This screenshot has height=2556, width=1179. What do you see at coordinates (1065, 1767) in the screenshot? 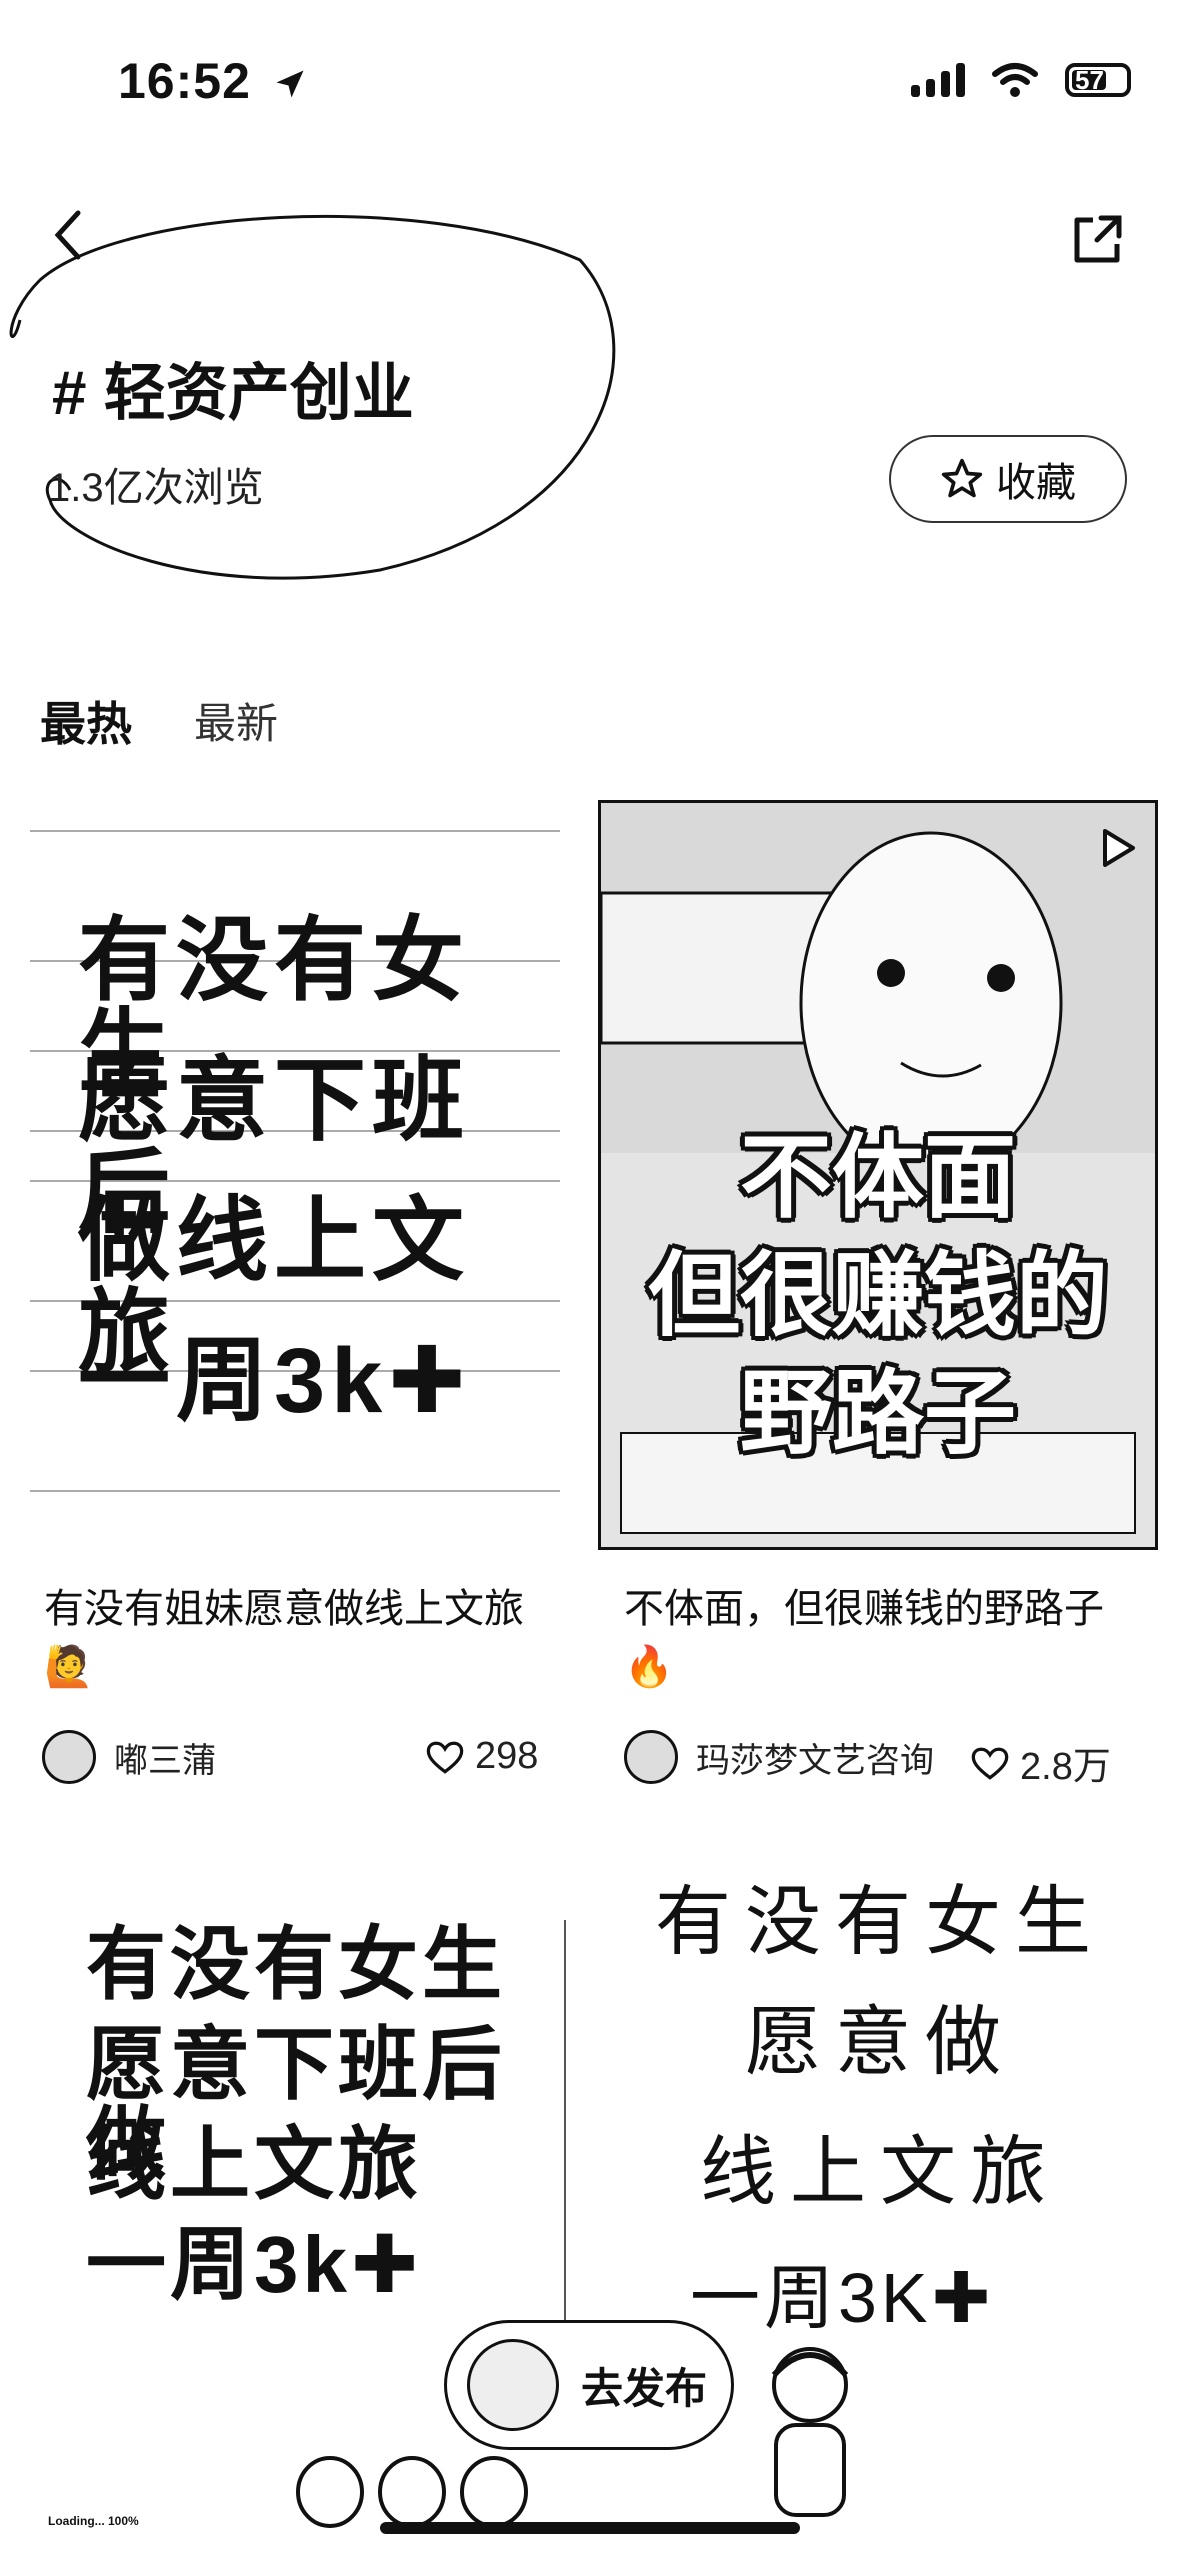
I see `like-count: 2.8万` at bounding box center [1065, 1767].